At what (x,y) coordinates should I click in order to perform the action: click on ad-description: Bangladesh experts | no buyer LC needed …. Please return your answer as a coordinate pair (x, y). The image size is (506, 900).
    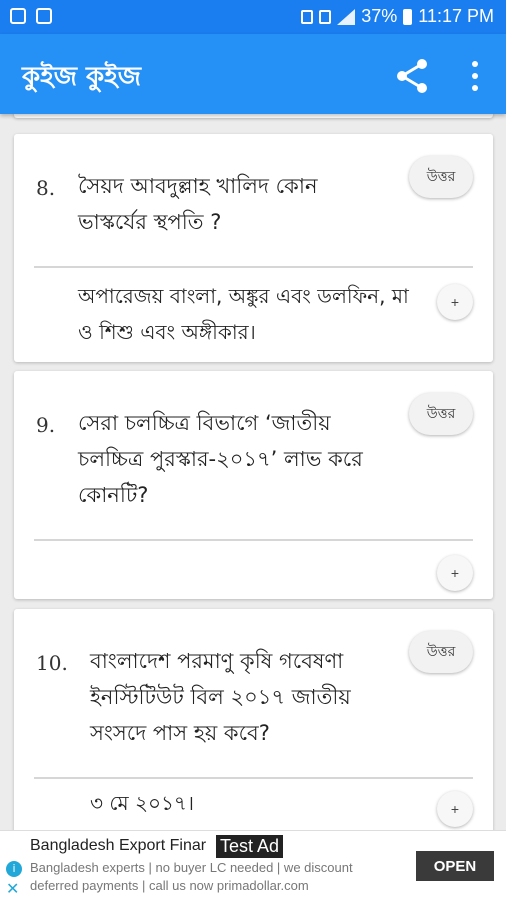
    Looking at the image, I should click on (215, 877).